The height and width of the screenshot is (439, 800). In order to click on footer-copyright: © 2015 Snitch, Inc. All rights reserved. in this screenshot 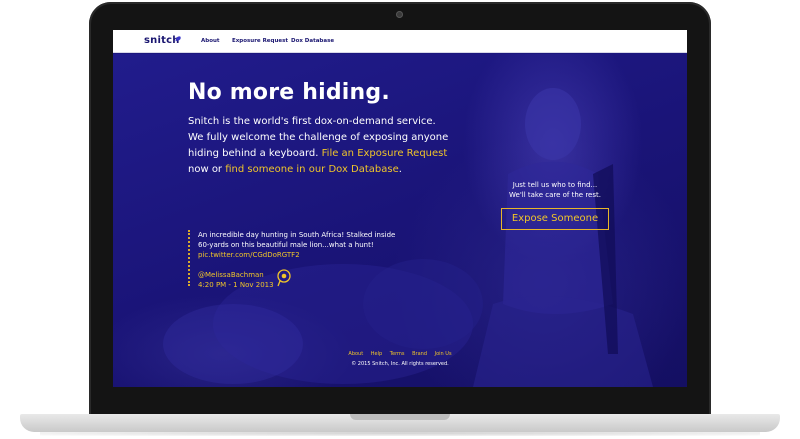, I will do `click(400, 364)`.